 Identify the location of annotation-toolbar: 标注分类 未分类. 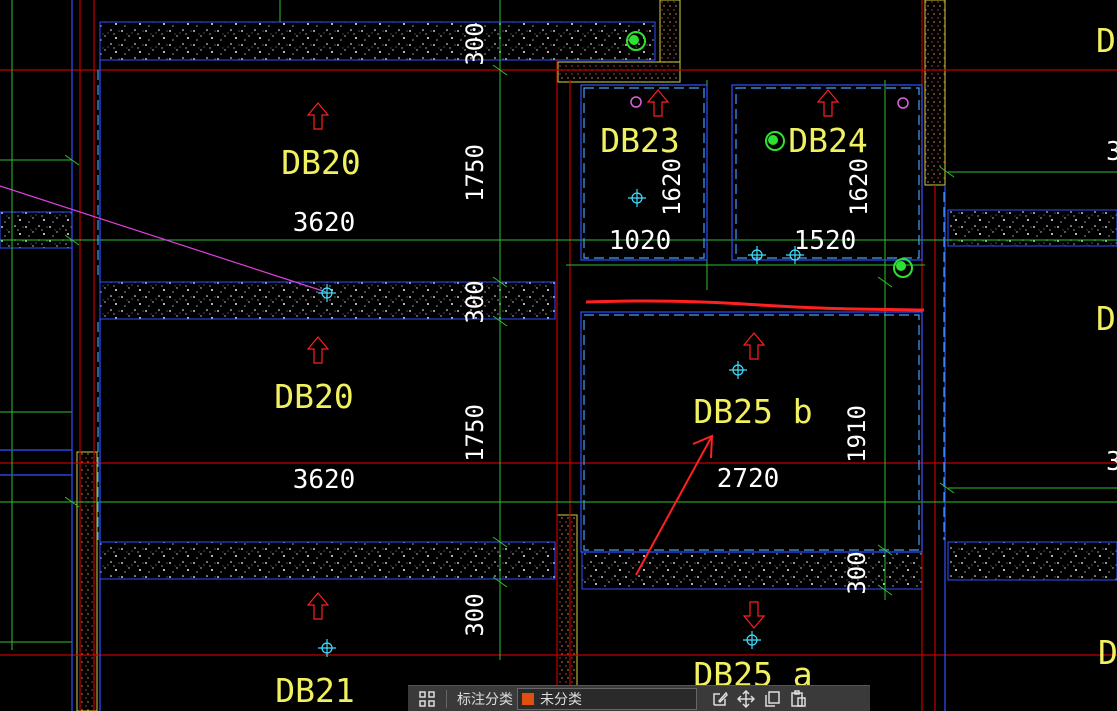
(639, 698).